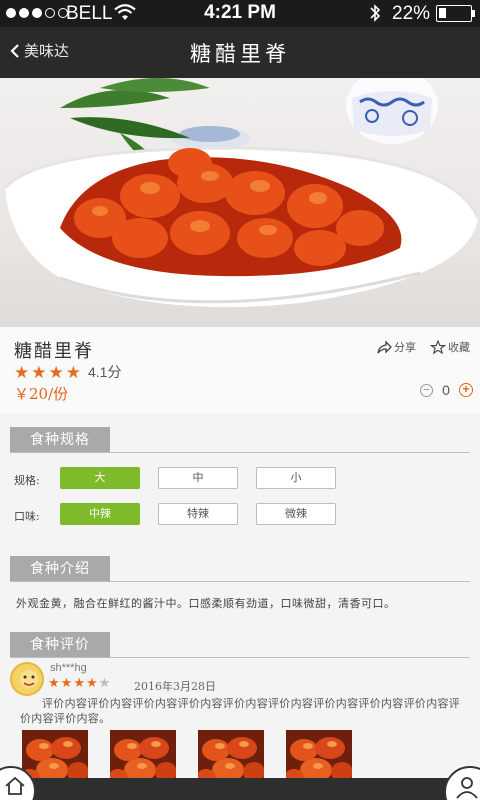  Describe the element at coordinates (384, 347) in the screenshot. I see `share-icon` at that location.